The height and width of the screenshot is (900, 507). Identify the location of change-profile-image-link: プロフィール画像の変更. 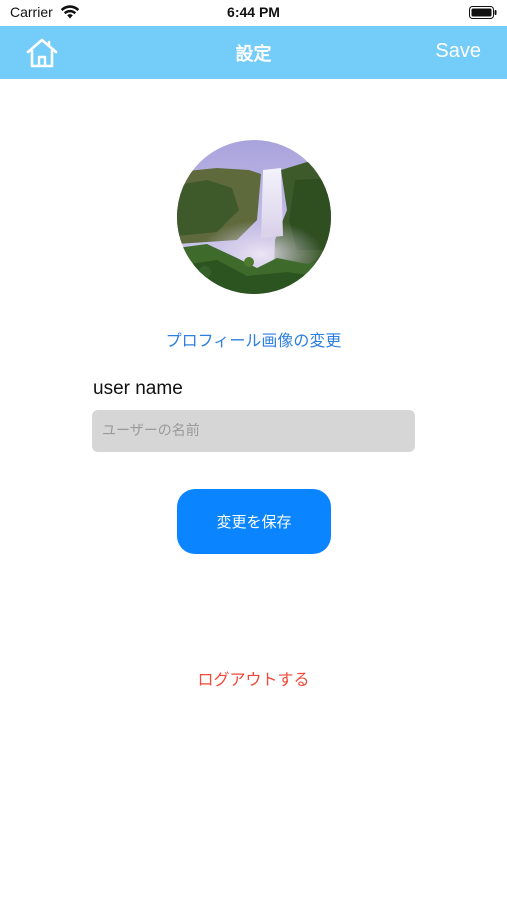
(253, 339).